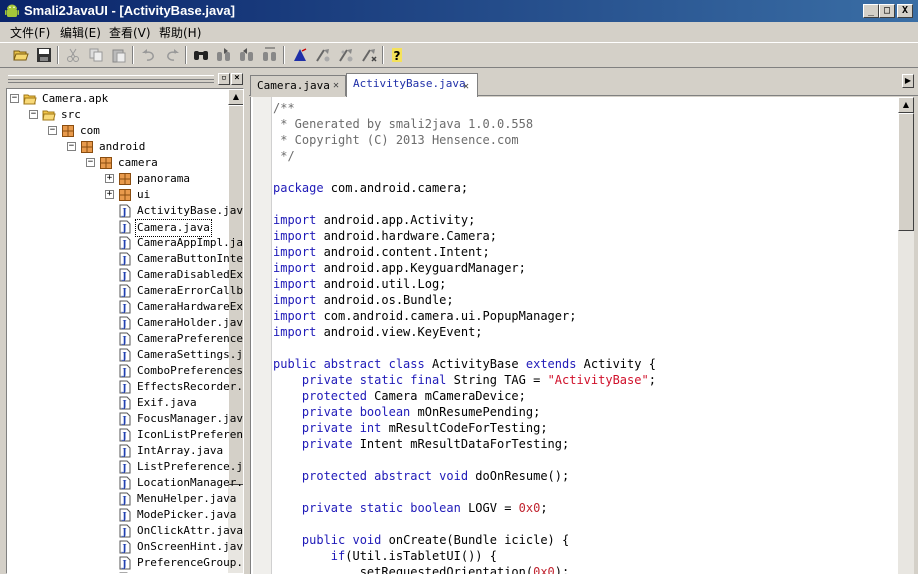 The height and width of the screenshot is (574, 918). I want to click on tree-node: J IconListPreference.java, so click(125, 435).